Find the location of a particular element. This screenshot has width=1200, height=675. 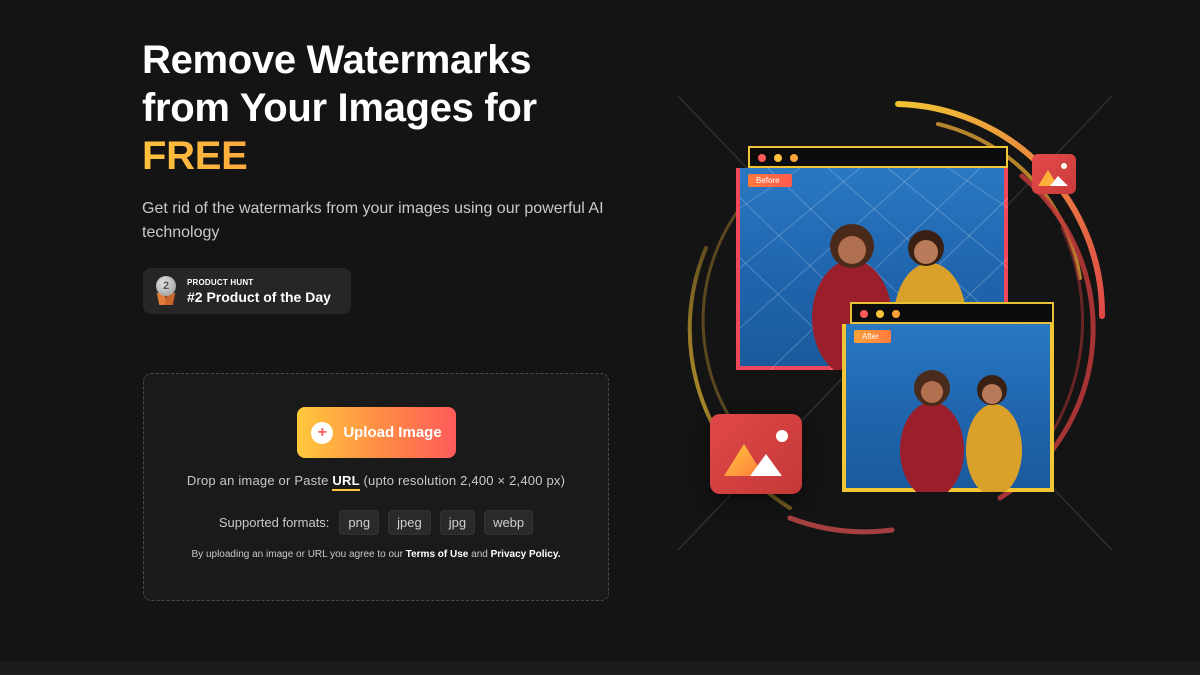

after-window: After is located at coordinates (946, 397).